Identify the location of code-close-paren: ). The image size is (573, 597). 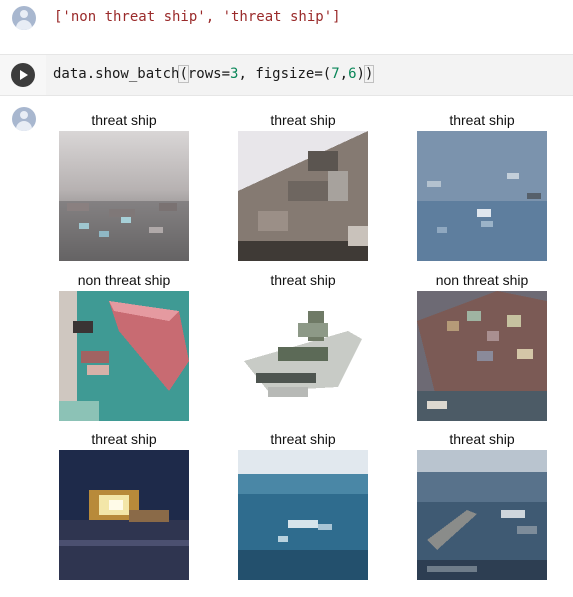
(369, 74).